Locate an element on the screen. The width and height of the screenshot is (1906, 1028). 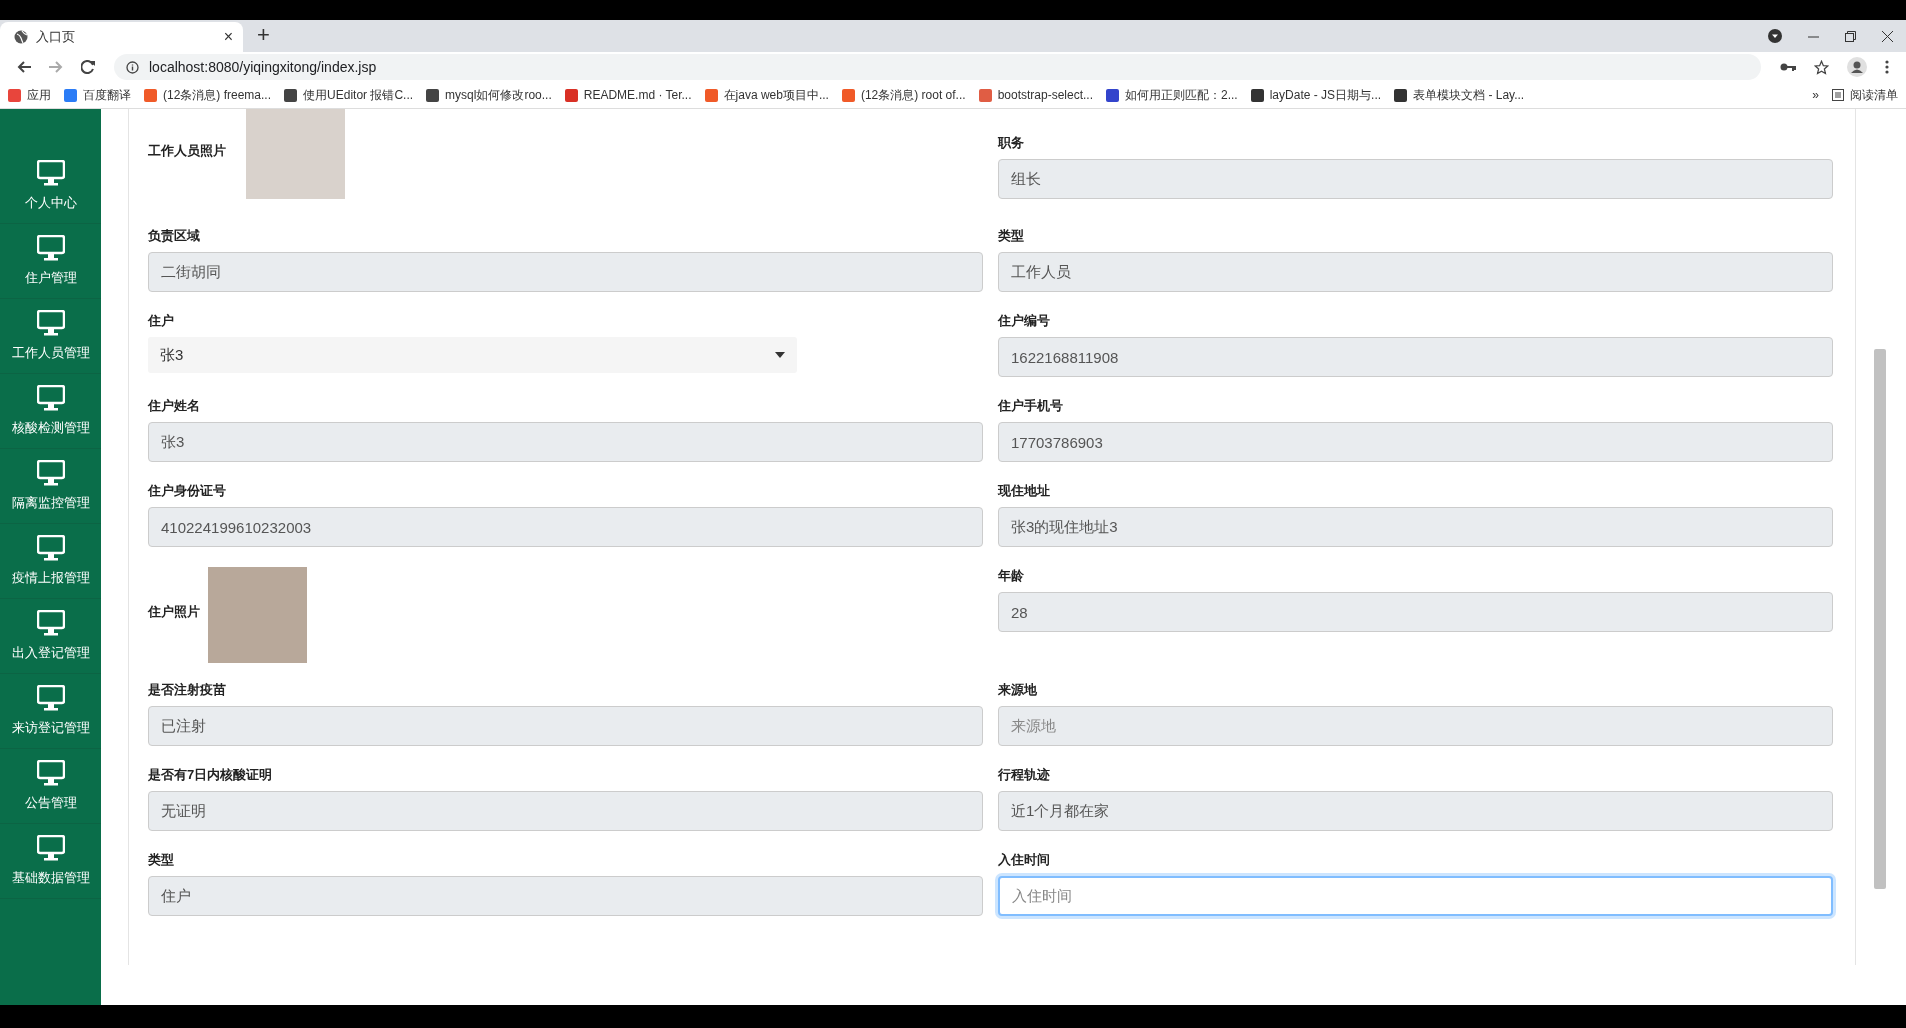
restore-icon is located at coordinates (1850, 36).